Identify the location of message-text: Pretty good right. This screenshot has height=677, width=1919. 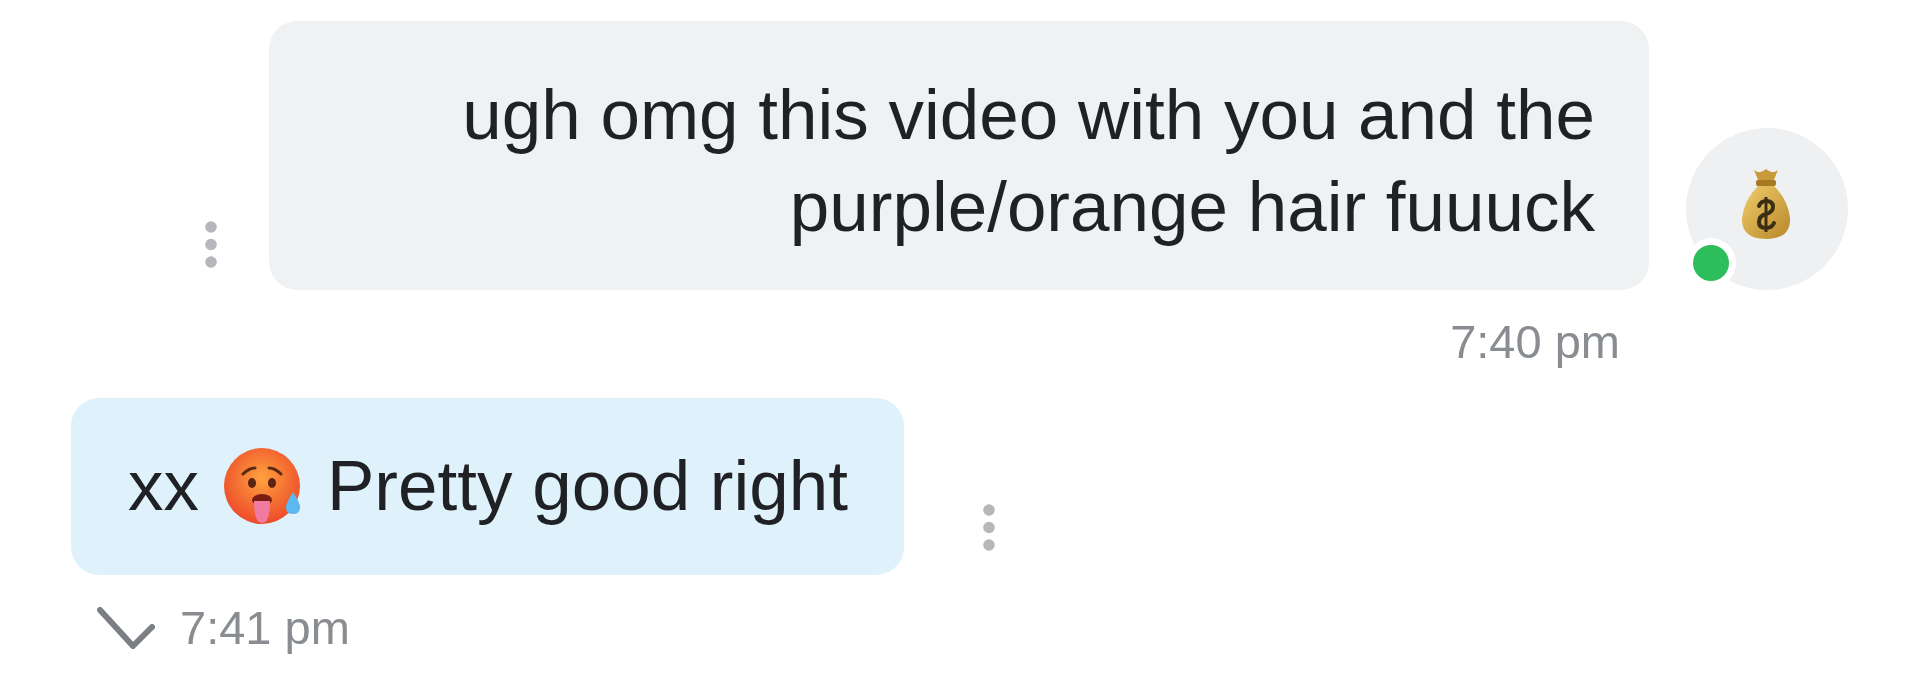
(587, 486).